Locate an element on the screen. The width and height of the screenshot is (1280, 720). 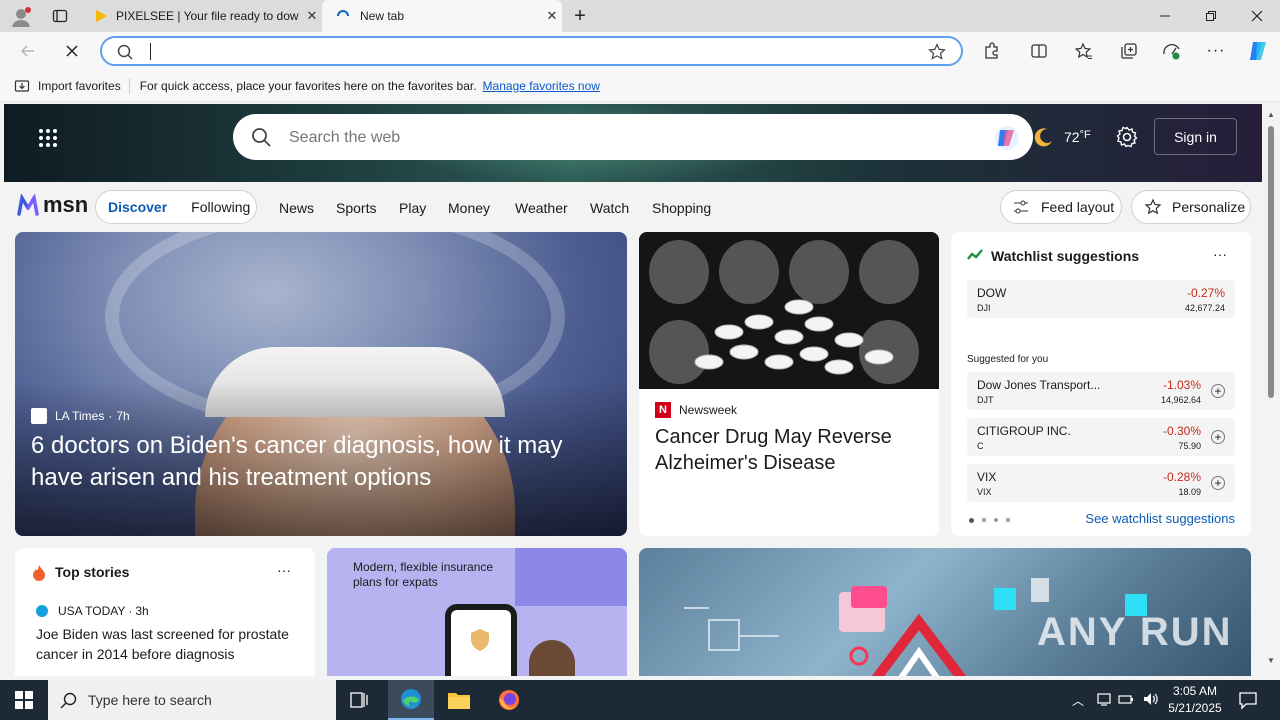
taskbar-search: Type here to search is located at coordinates (192, 700).